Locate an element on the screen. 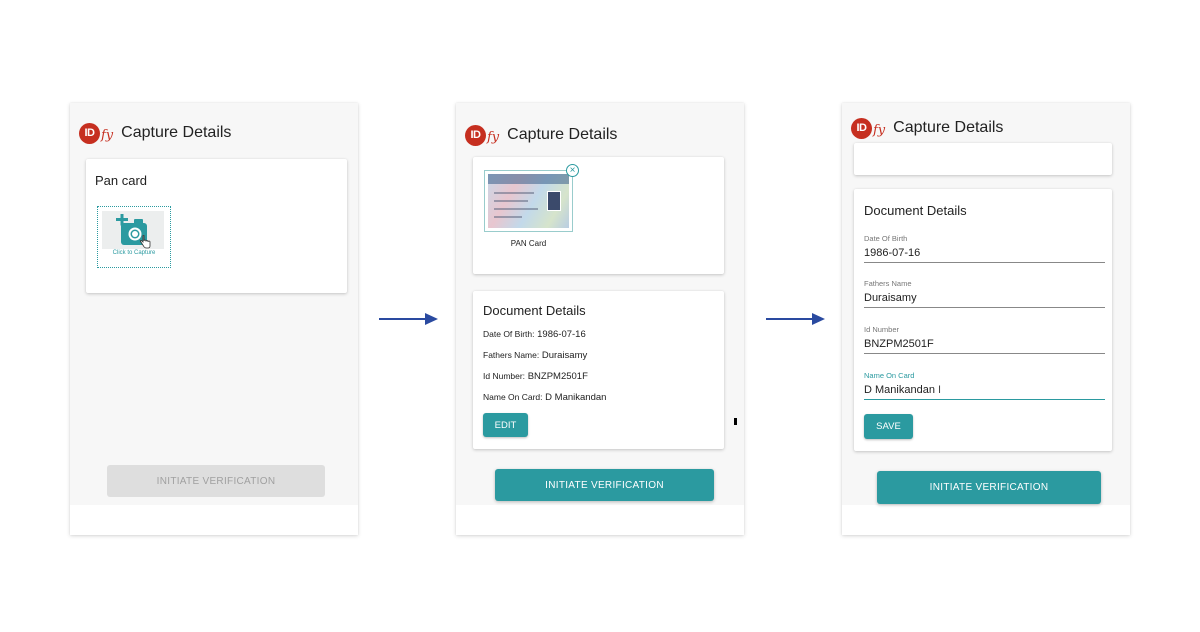 The height and width of the screenshot is (632, 1200). detail-row-fathers-name: Fathers Name: Duraisamy is located at coordinates (535, 355).